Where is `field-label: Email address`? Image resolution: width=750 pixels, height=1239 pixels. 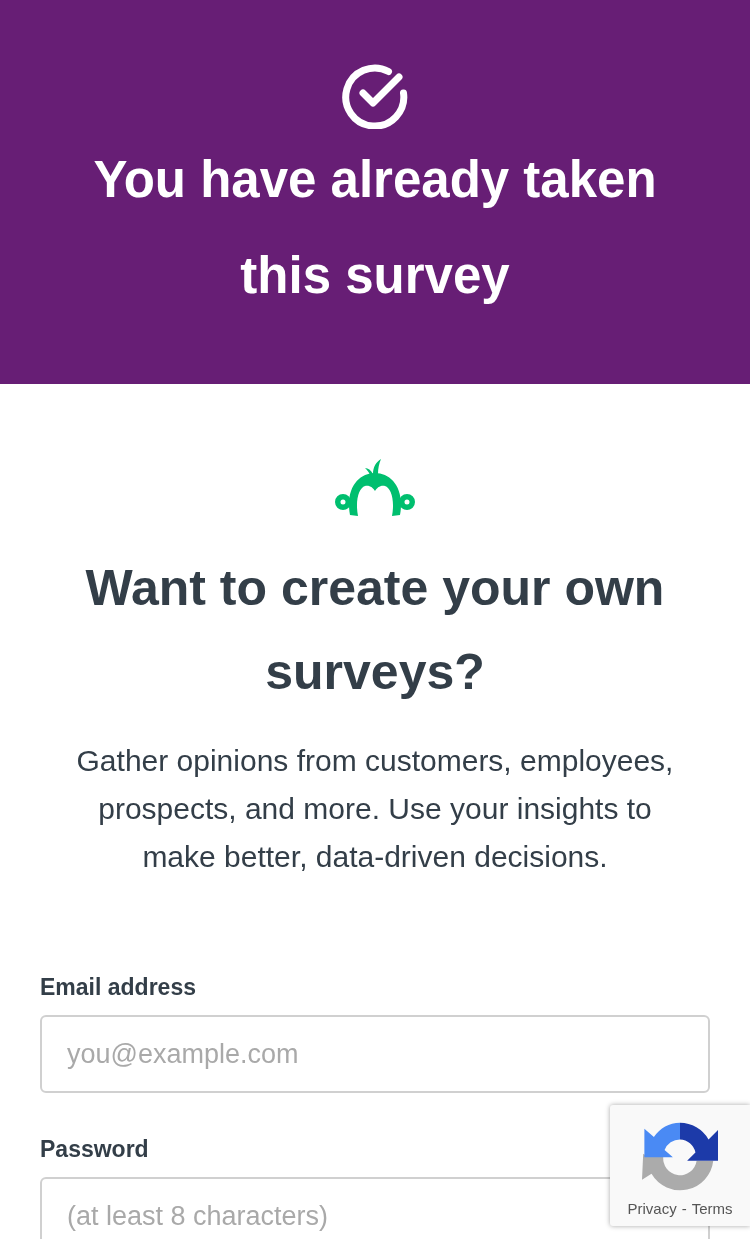 field-label: Email address is located at coordinates (118, 987).